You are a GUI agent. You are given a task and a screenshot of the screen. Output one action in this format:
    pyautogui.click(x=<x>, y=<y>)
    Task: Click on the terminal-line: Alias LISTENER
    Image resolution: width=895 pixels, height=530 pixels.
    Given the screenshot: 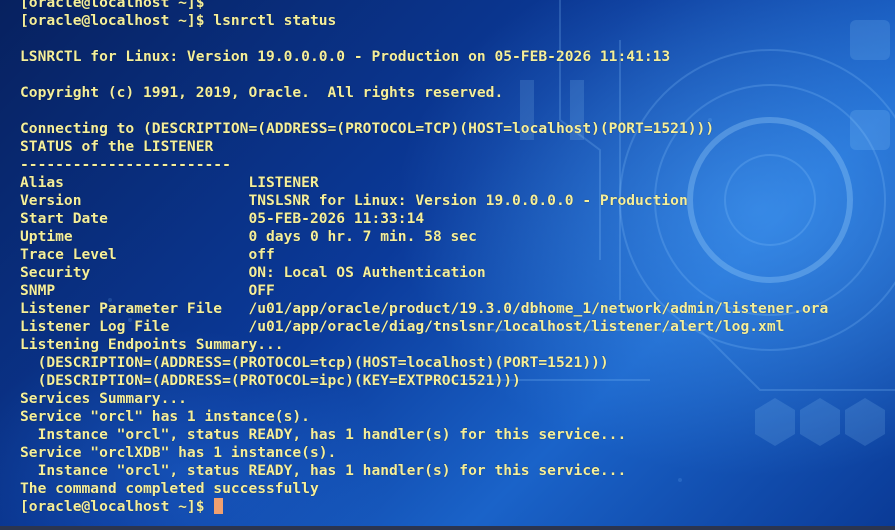 What is the action you would take?
    pyautogui.click(x=169, y=182)
    